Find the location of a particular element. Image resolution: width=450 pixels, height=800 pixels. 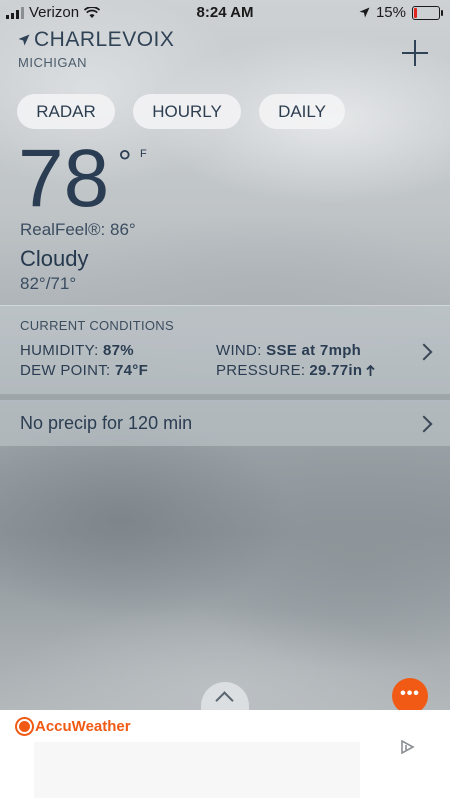

precip-panel: No precip for 120 min is located at coordinates (225, 423).